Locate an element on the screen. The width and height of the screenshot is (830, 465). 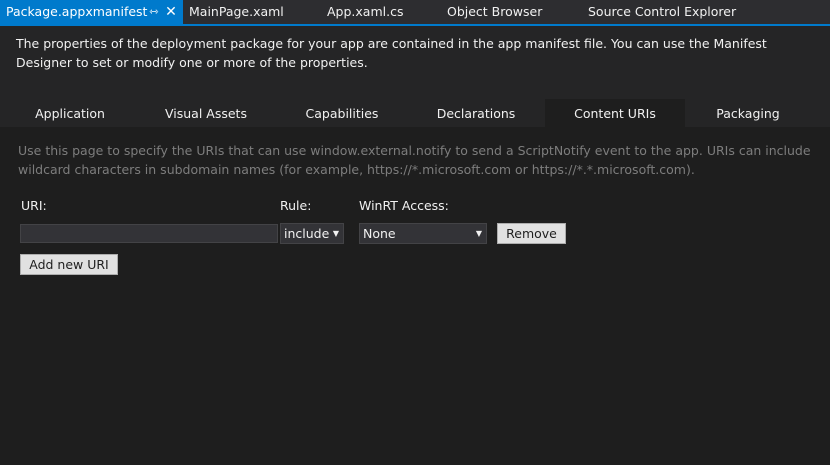
doc-tab-package-appxmanifest: Package.appxmanifest ⇿ ✕ is located at coordinates (91, 12).